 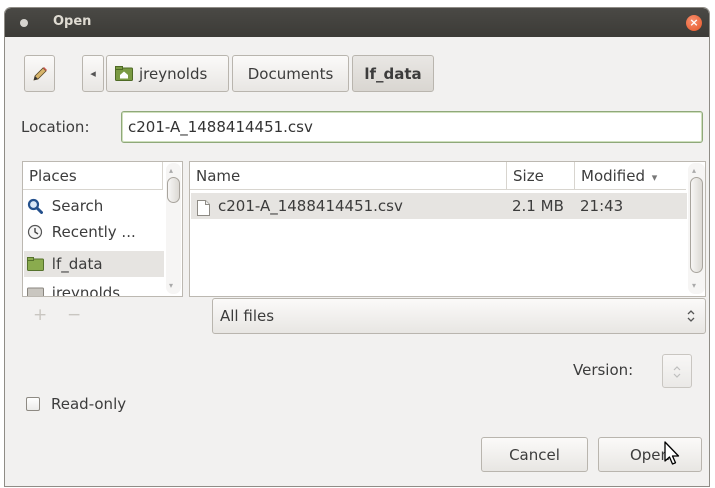 I want to click on add-place-button: +, so click(x=40, y=315).